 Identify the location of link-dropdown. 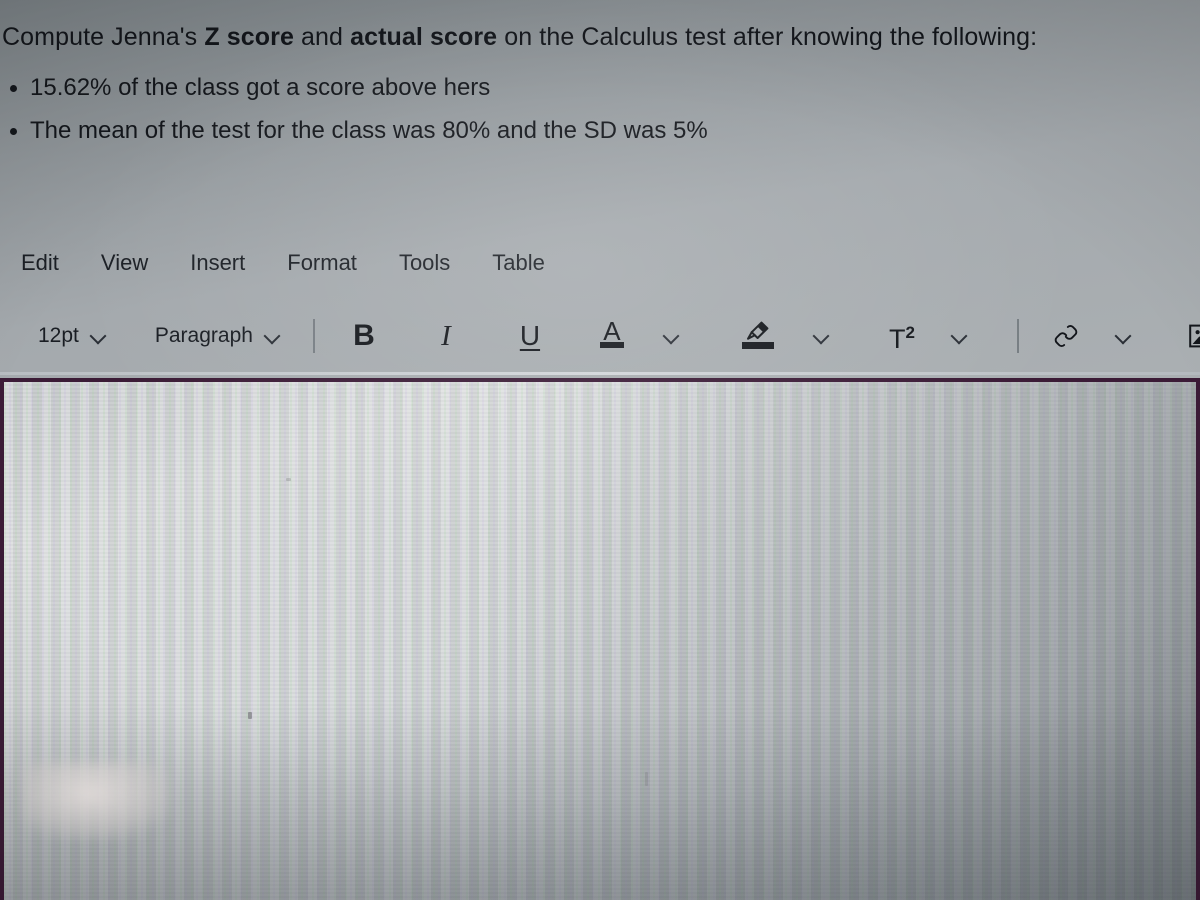
(1124, 336).